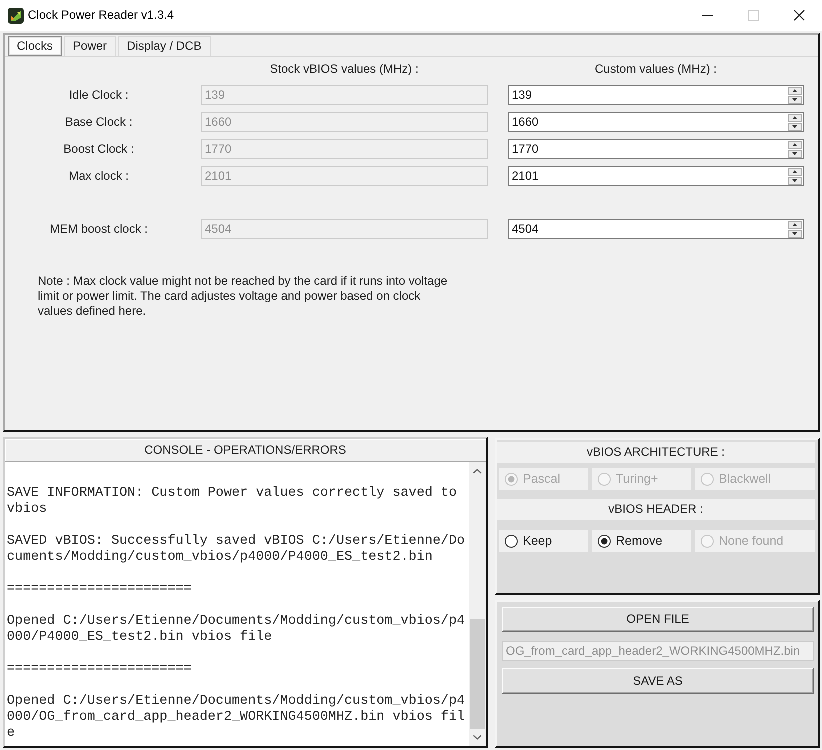 The height and width of the screenshot is (750, 822). Describe the element at coordinates (99, 122) in the screenshot. I see `field-label: Base Clock :` at that location.